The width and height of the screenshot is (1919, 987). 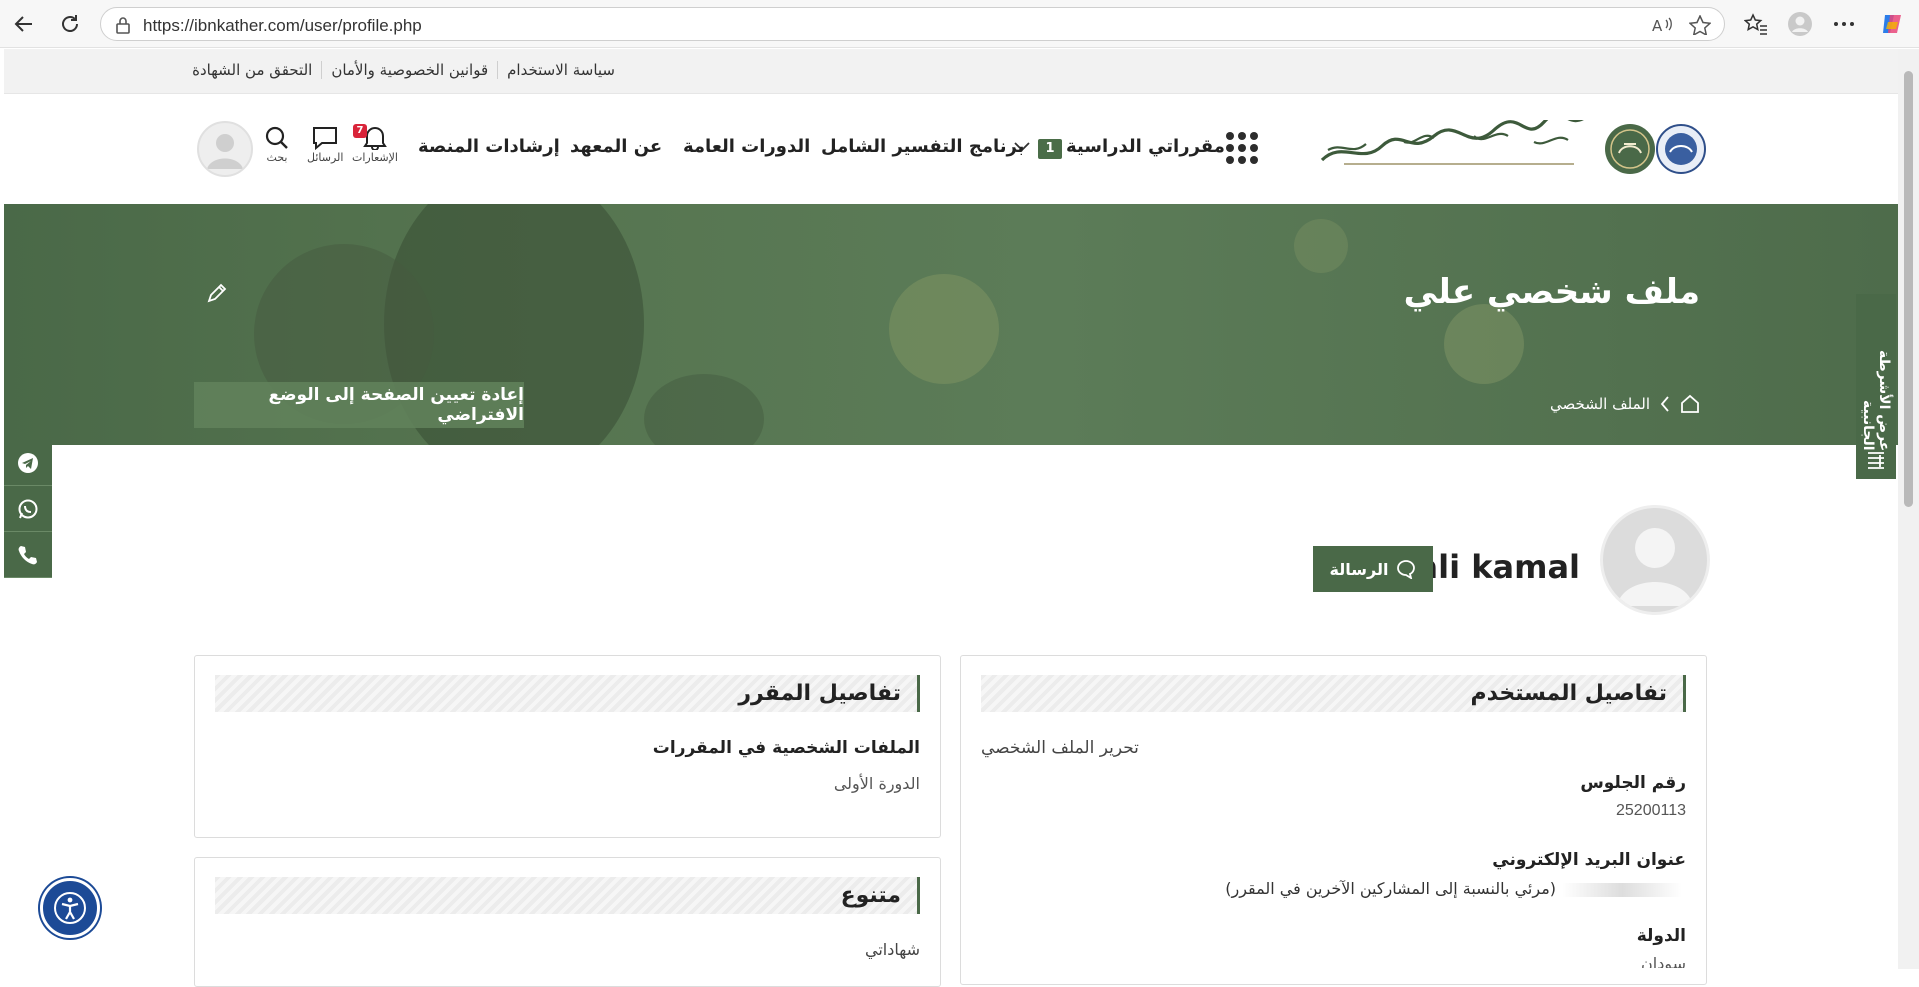 I want to click on url-text: https://ibnkather.com/user/profile.php, so click(x=282, y=26).